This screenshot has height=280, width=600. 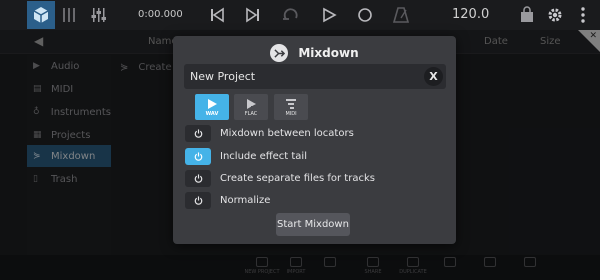 What do you see at coordinates (315, 200) in the screenshot?
I see `option-normalize: Normalize` at bounding box center [315, 200].